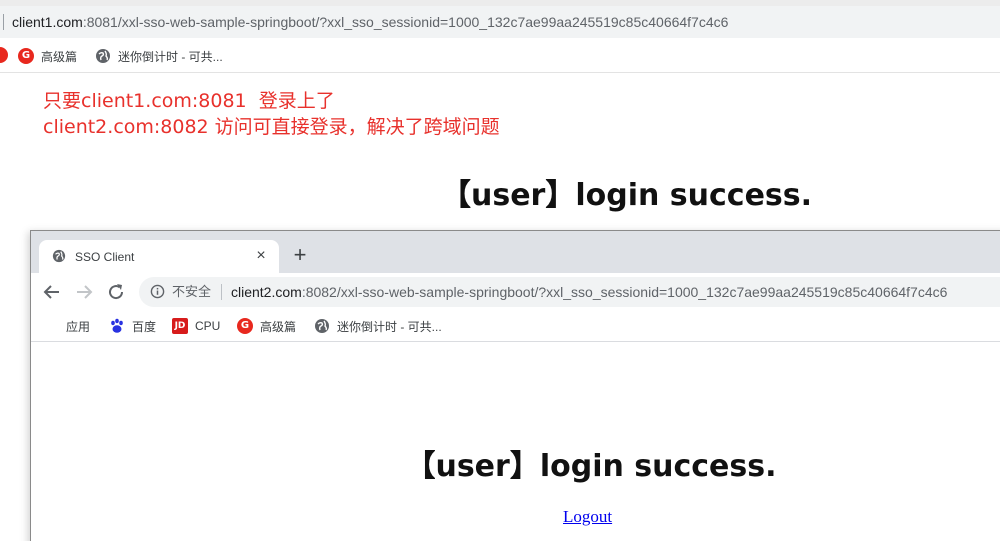 The height and width of the screenshot is (541, 1000). Describe the element at coordinates (117, 326) in the screenshot. I see `baidu-paw-icon` at that location.